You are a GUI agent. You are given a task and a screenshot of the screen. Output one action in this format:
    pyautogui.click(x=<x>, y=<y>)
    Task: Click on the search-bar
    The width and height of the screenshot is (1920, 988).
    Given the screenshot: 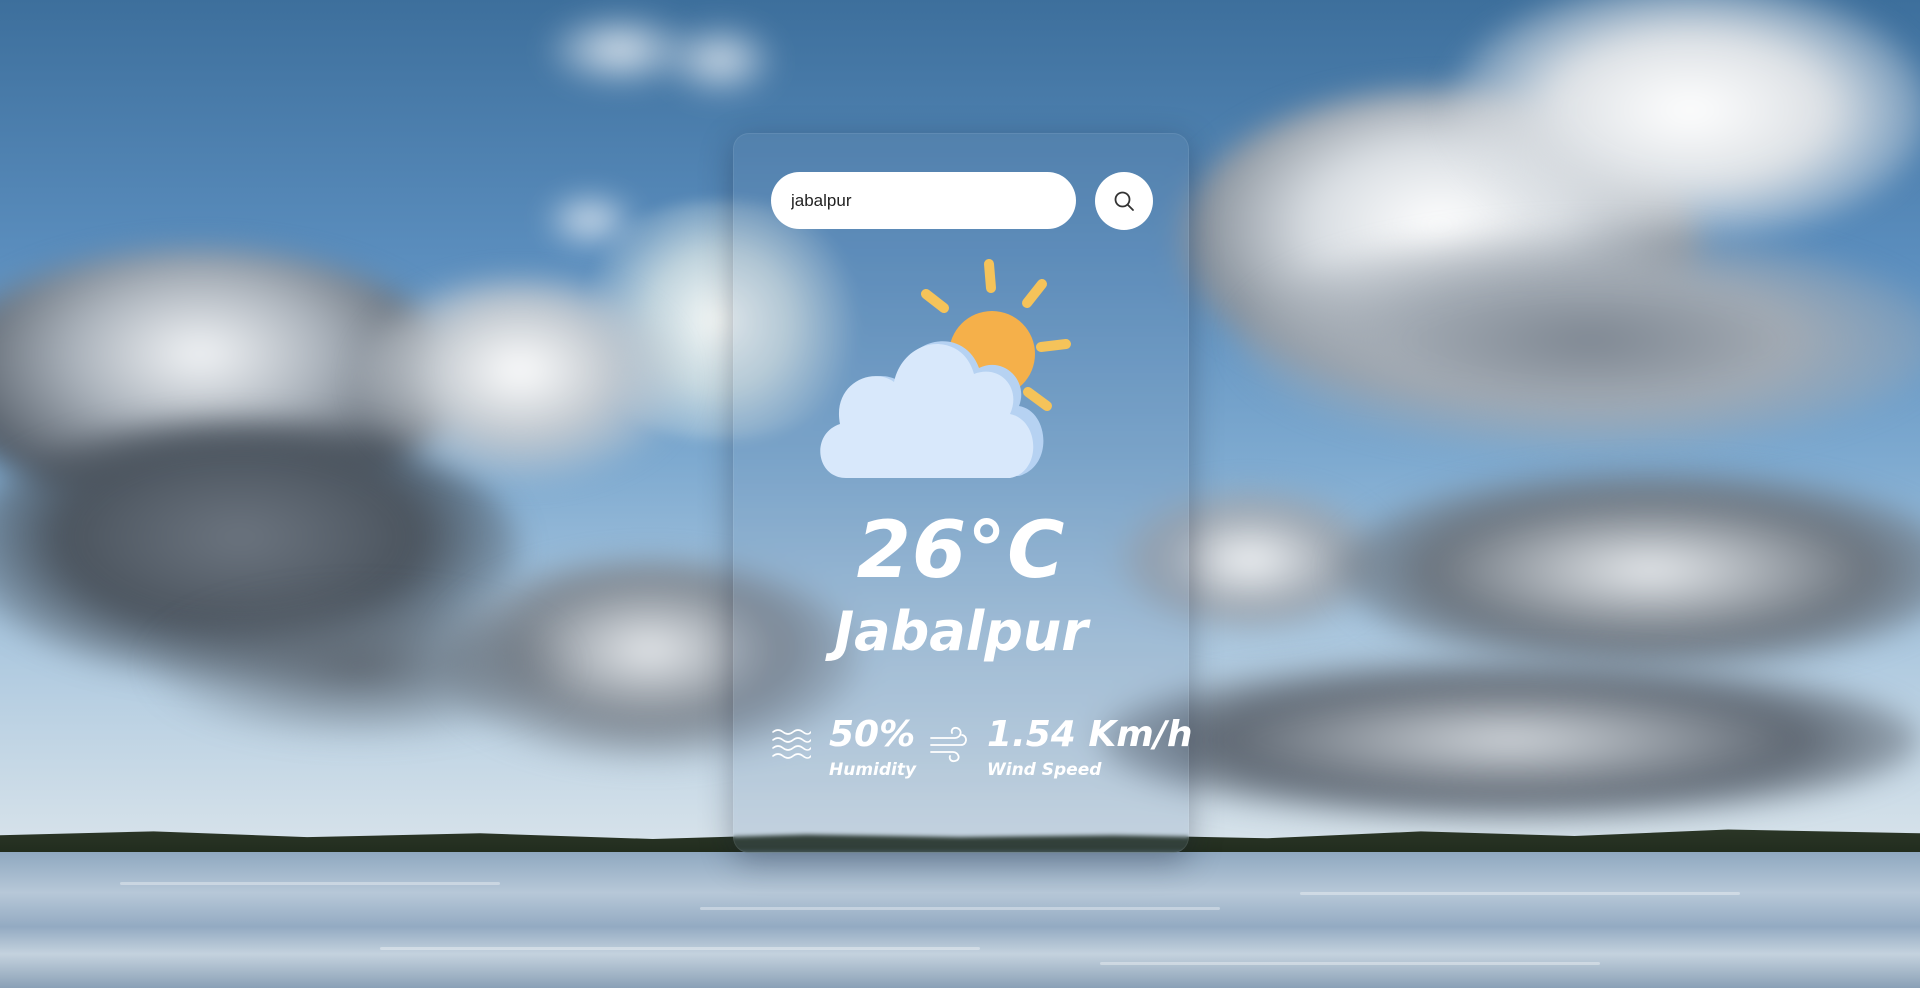 What is the action you would take?
    pyautogui.click(x=962, y=201)
    